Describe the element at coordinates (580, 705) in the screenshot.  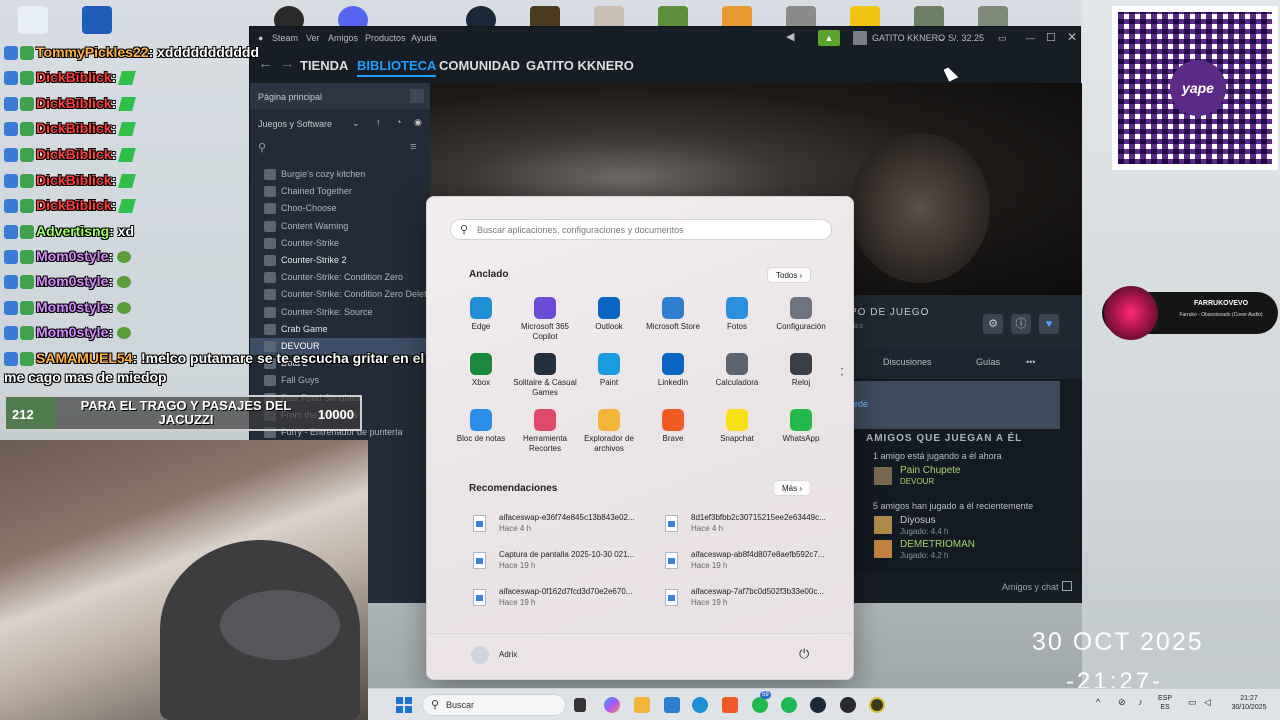
I see `task-view-icon` at that location.